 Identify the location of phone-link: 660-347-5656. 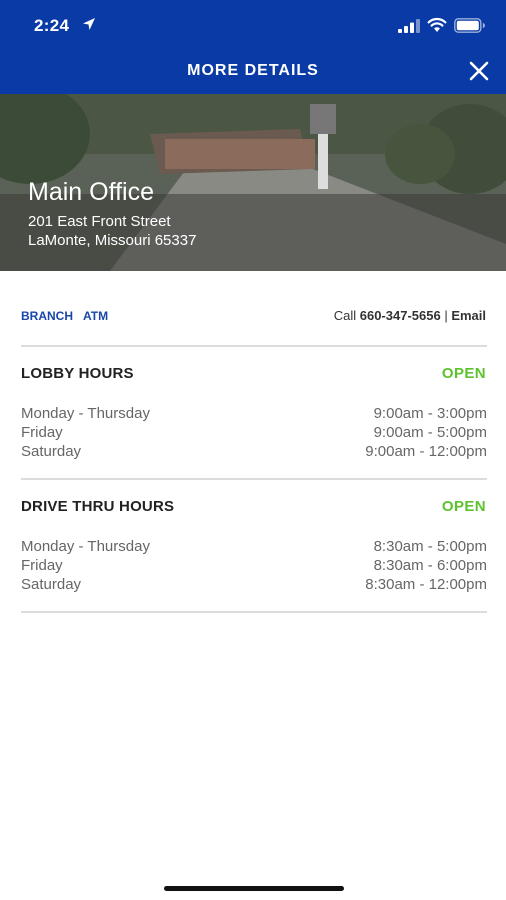
(400, 315).